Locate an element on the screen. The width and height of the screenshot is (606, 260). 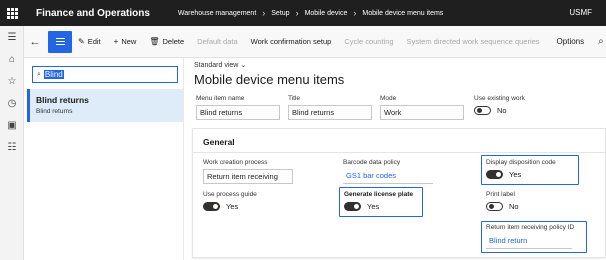
app-title: Finance and Operations is located at coordinates (93, 13).